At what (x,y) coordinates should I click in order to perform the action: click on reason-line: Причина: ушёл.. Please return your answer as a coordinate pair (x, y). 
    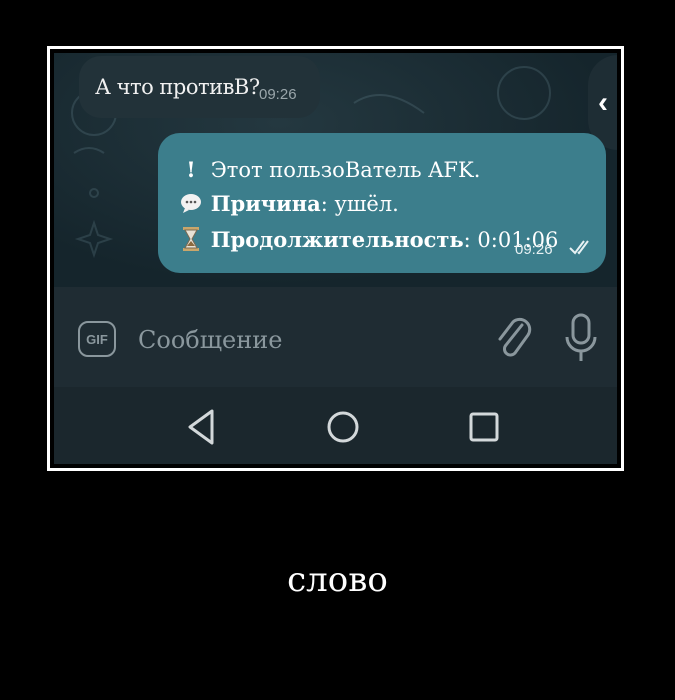
    Looking at the image, I should click on (288, 203).